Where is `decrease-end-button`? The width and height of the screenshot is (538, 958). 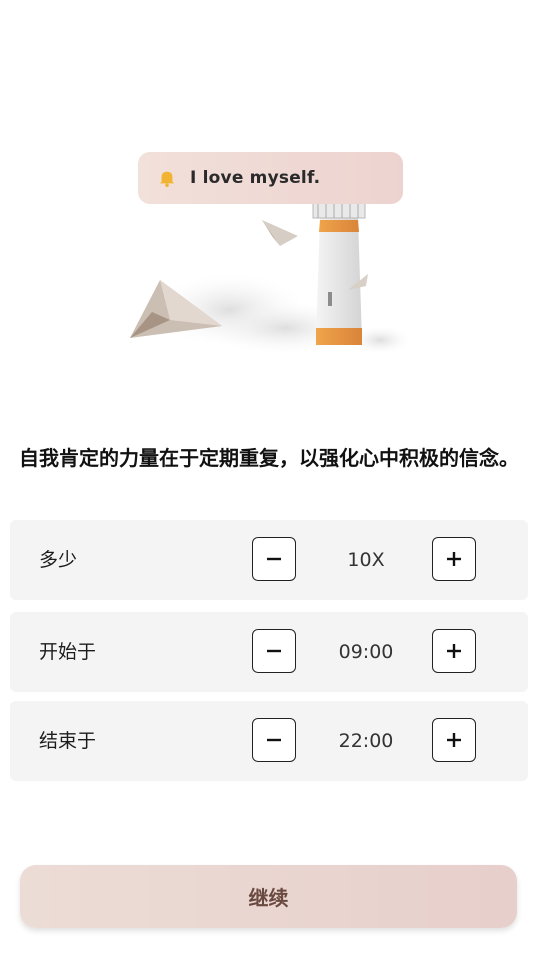 decrease-end-button is located at coordinates (274, 740).